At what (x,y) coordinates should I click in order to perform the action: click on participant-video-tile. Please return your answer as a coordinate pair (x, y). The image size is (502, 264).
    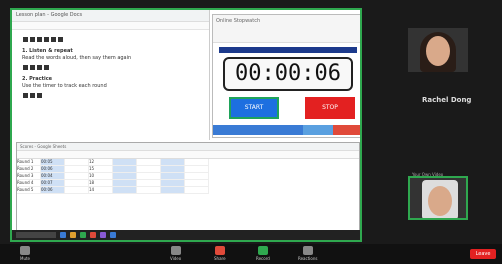
    Looking at the image, I should click on (438, 50).